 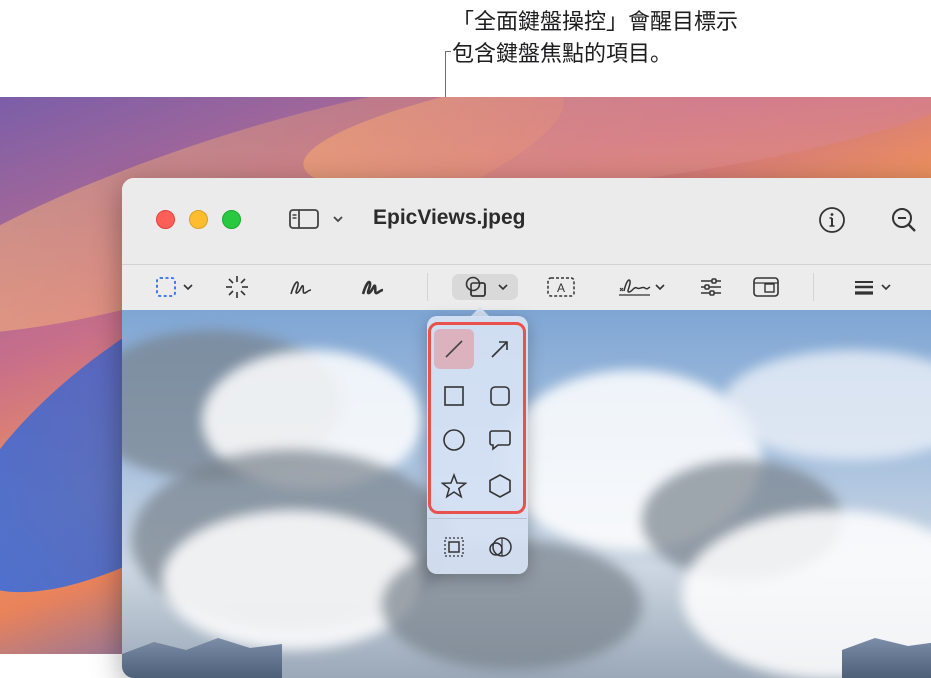 I want to click on fullscreen-button, so click(x=231, y=219).